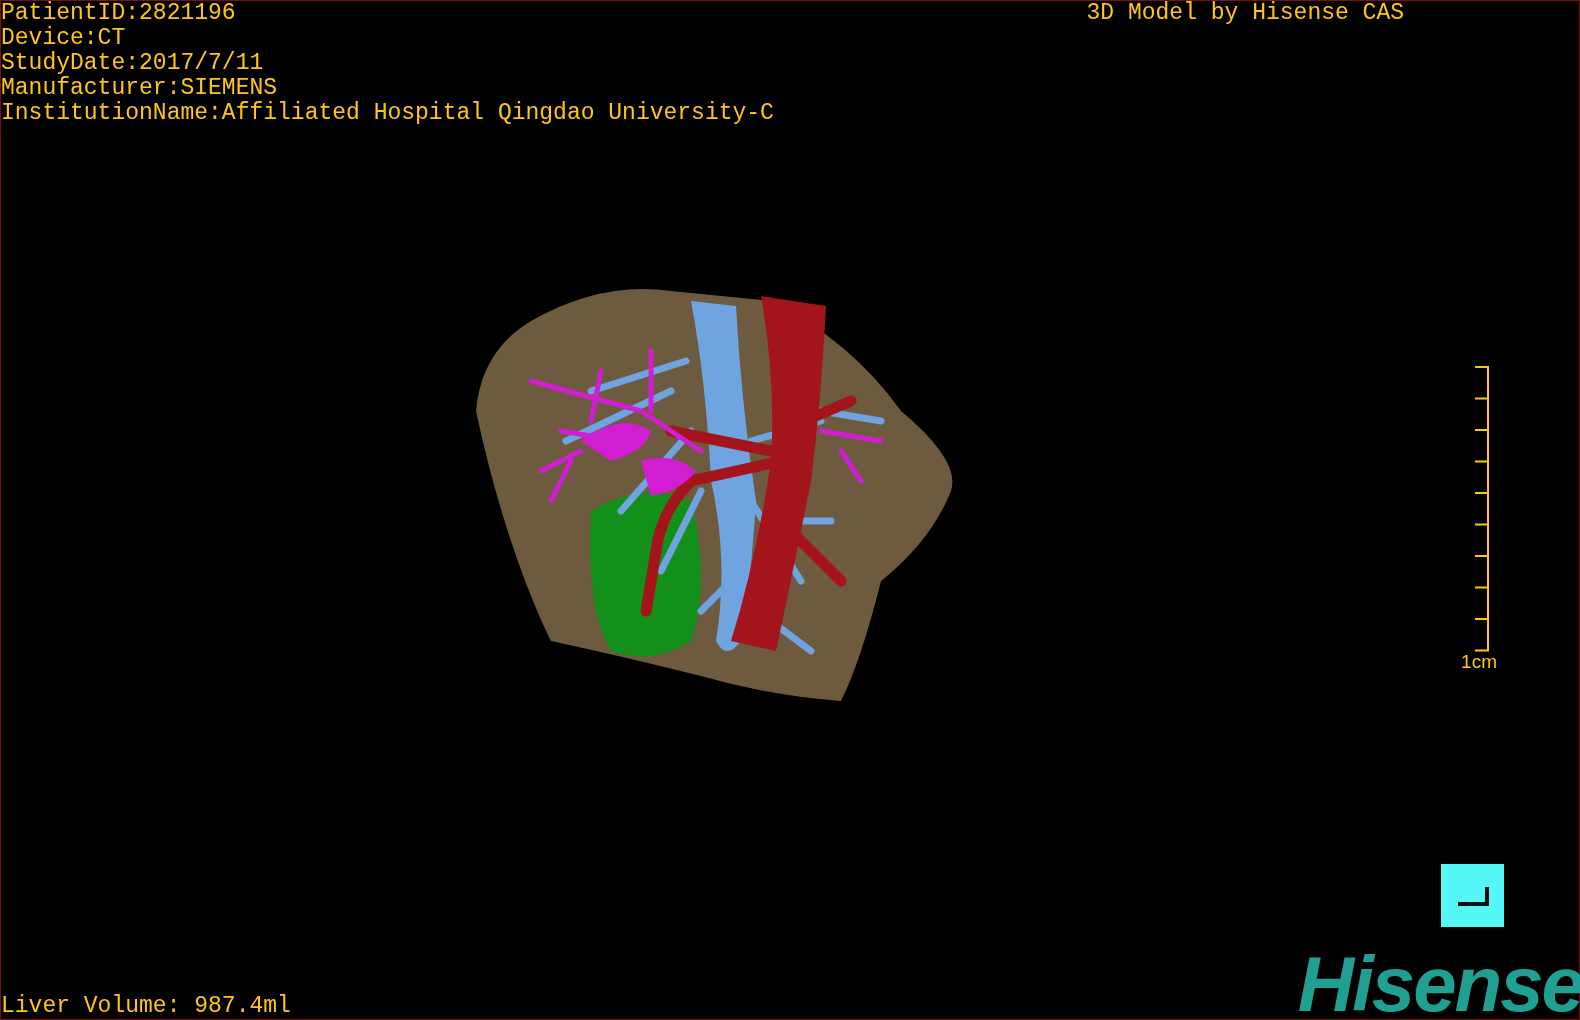 This screenshot has width=1580, height=1020. What do you see at coordinates (133, 63) in the screenshot?
I see `info-line: StudyDate:2017/7/11` at bounding box center [133, 63].